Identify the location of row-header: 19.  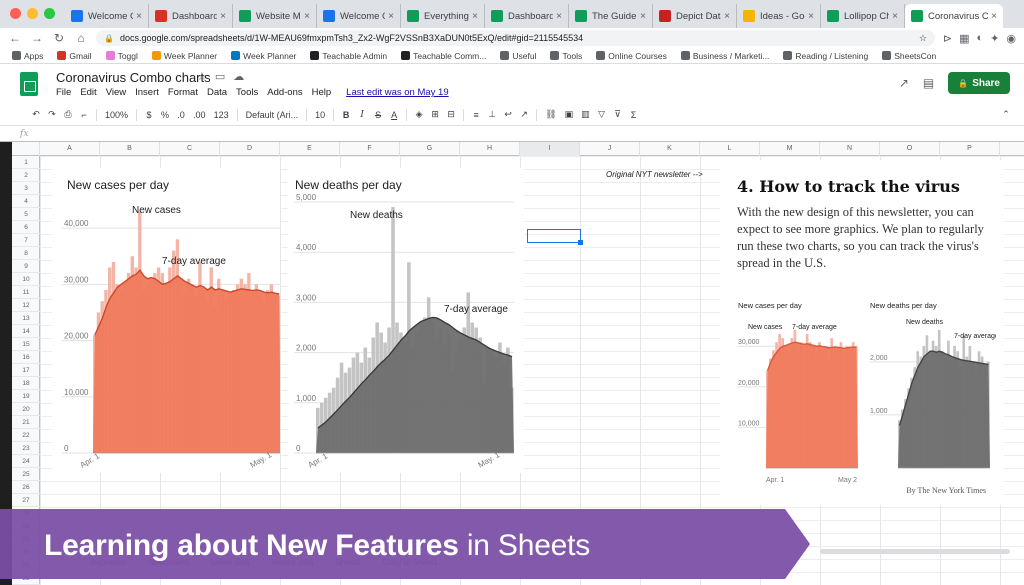
(26, 396).